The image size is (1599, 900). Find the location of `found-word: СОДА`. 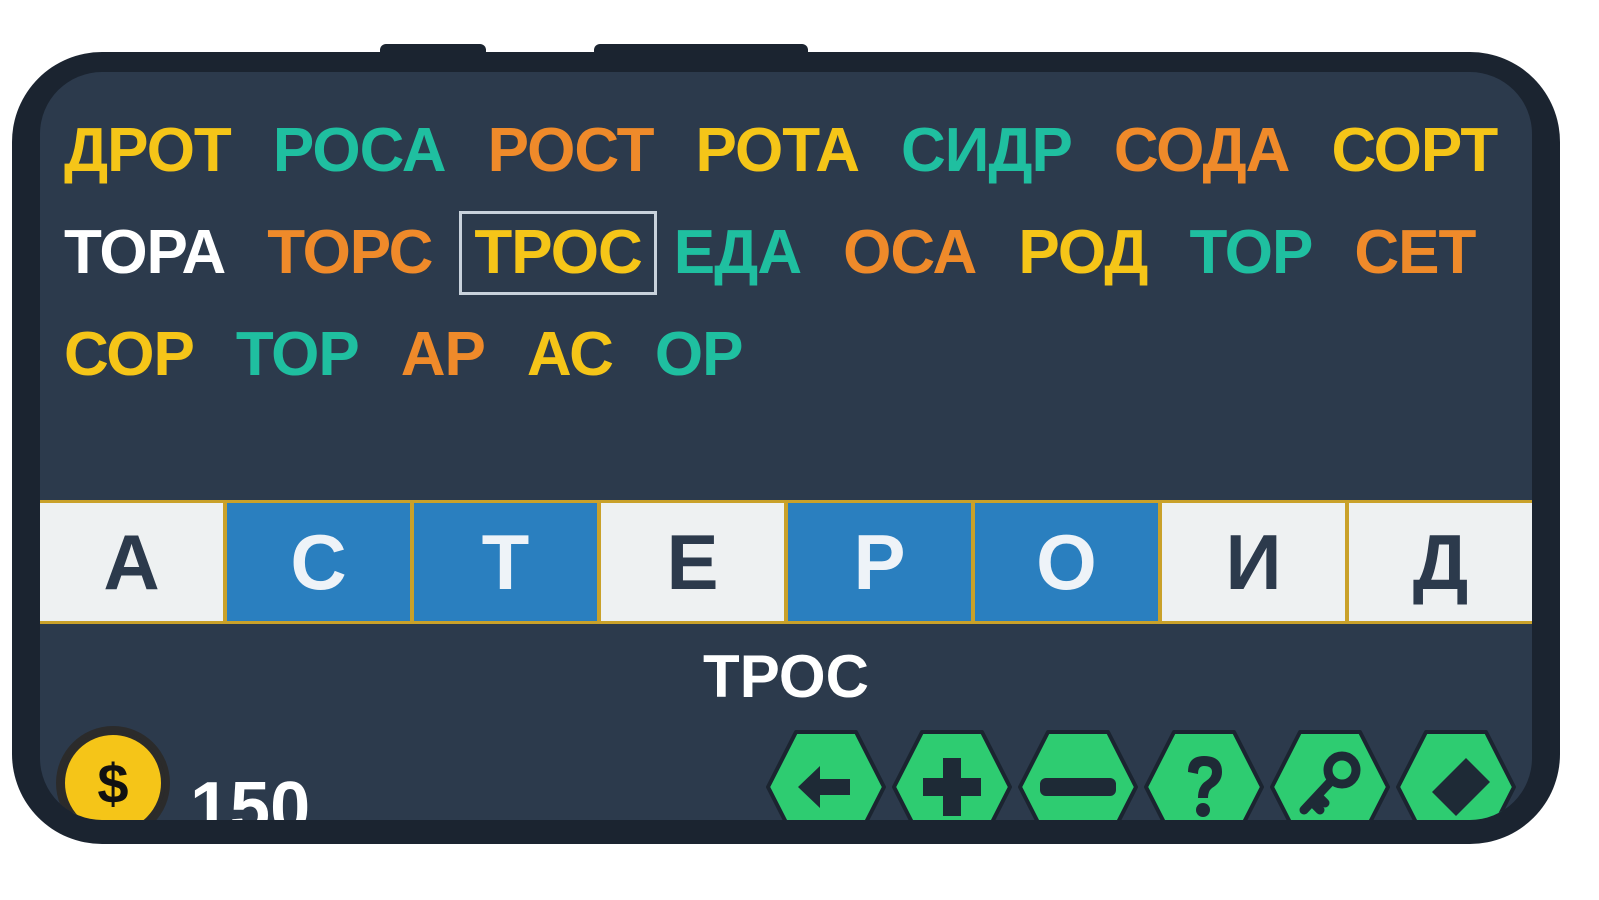

found-word: СОДА is located at coordinates (1202, 151).